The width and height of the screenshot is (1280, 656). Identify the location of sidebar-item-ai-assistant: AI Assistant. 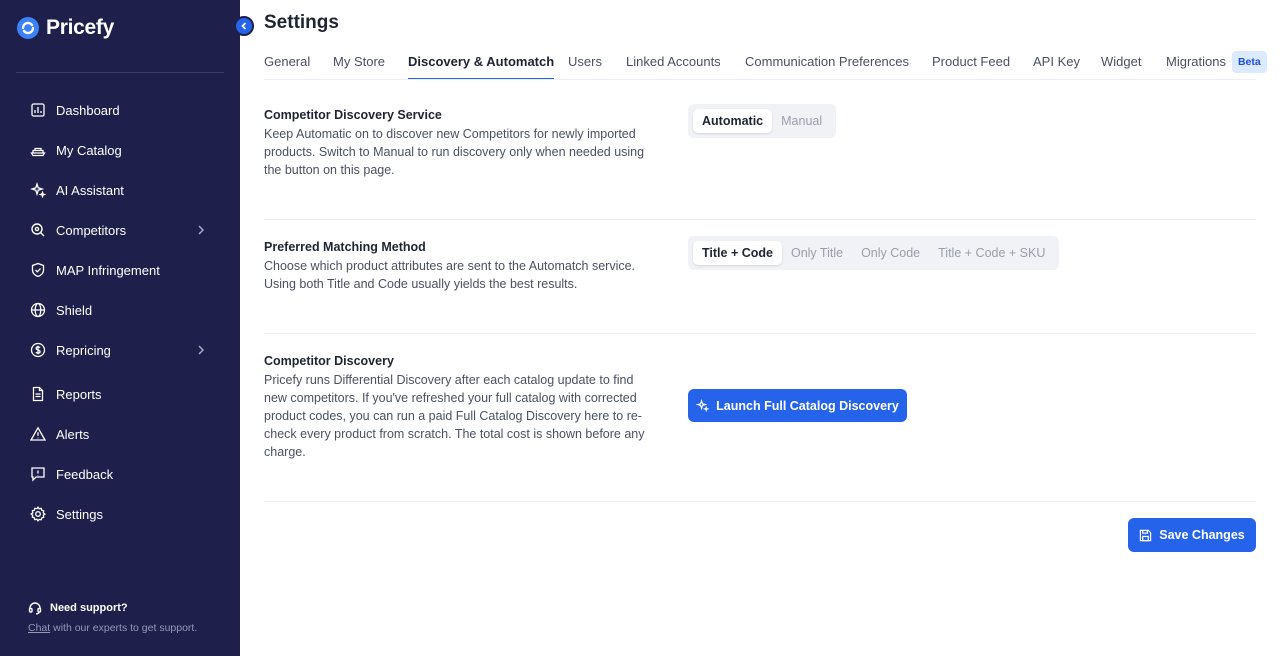
(120, 190).